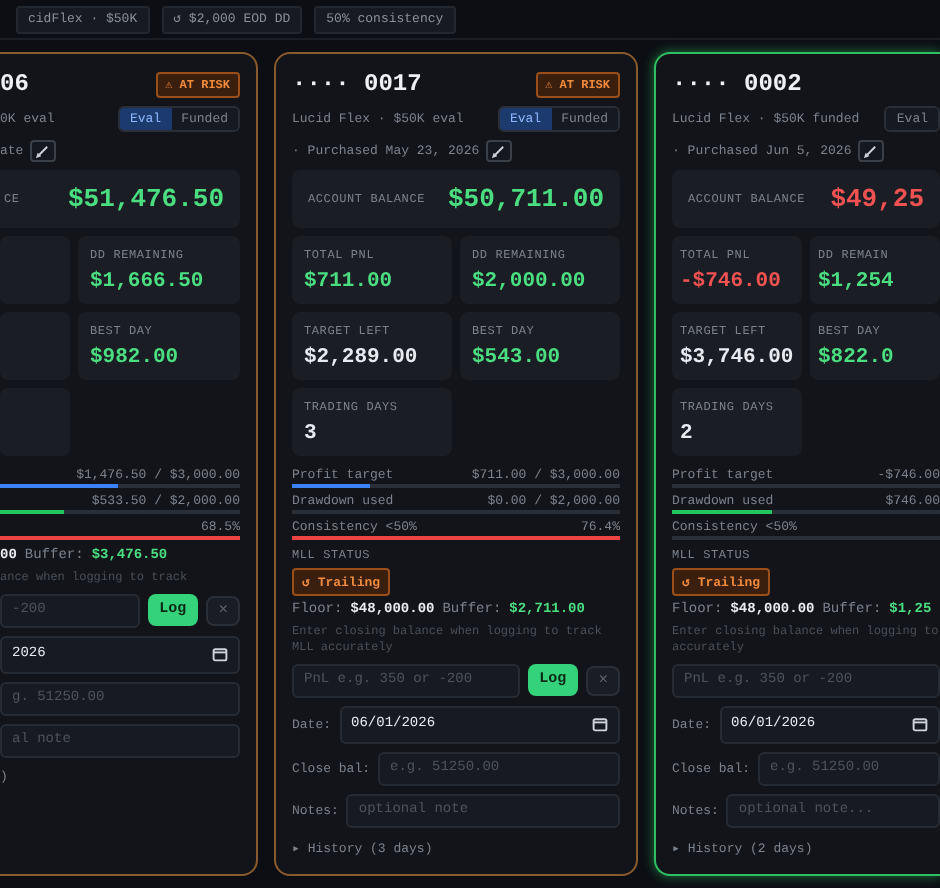  I want to click on stat-value: $1,666.50, so click(148, 282).